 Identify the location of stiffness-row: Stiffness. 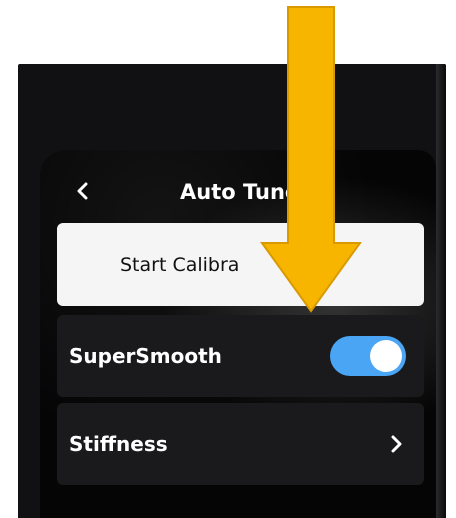
(240, 444).